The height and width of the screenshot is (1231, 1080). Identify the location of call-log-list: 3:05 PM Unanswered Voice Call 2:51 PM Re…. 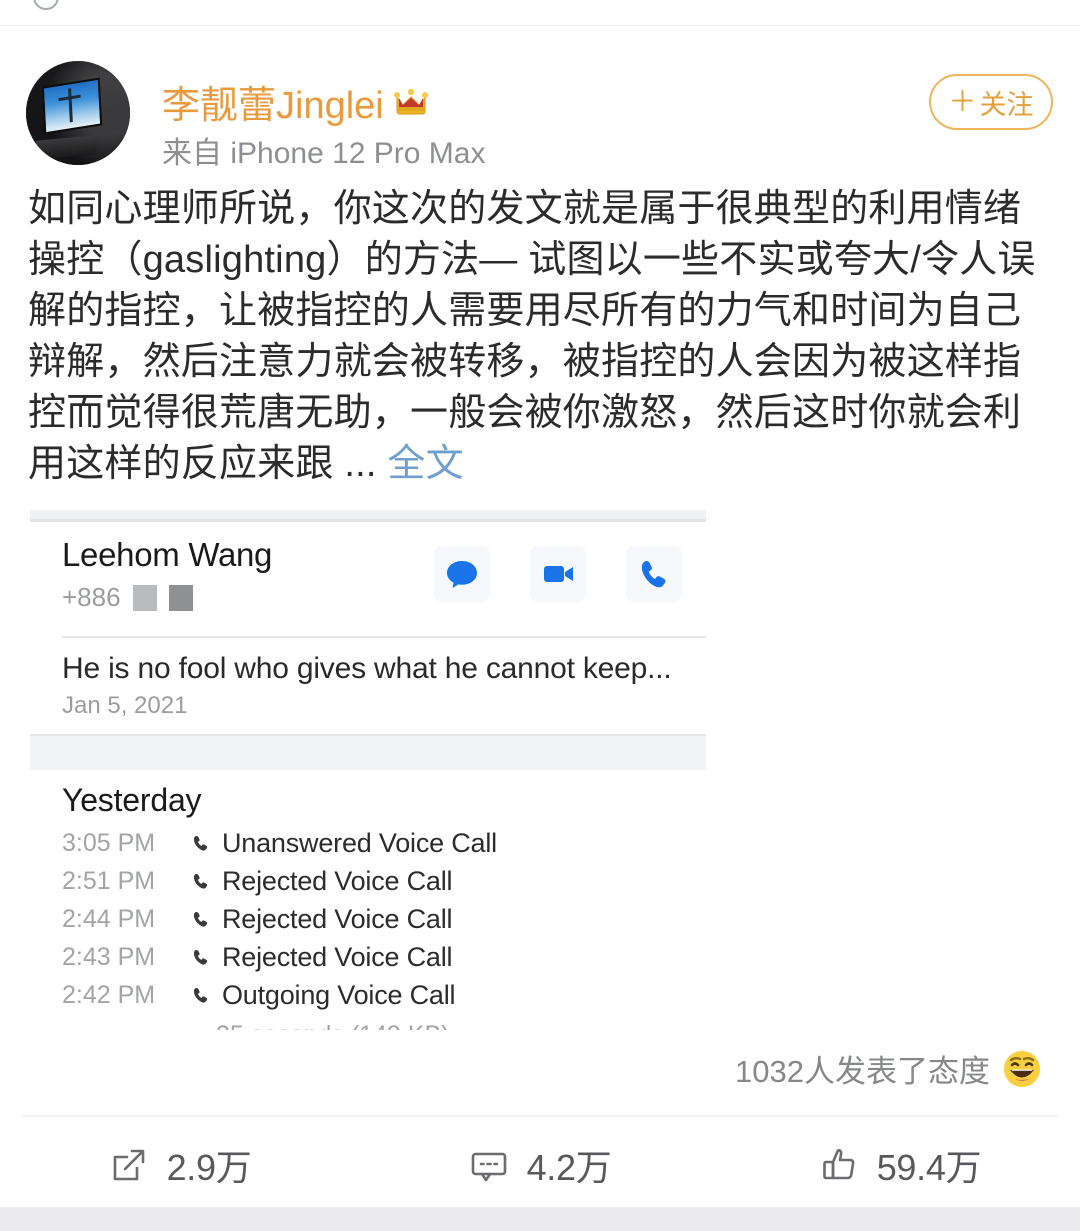
(368, 927).